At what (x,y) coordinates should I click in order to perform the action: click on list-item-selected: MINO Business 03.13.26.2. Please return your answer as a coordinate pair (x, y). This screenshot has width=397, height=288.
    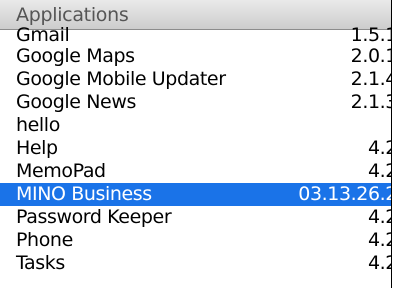
    Looking at the image, I should click on (195, 194).